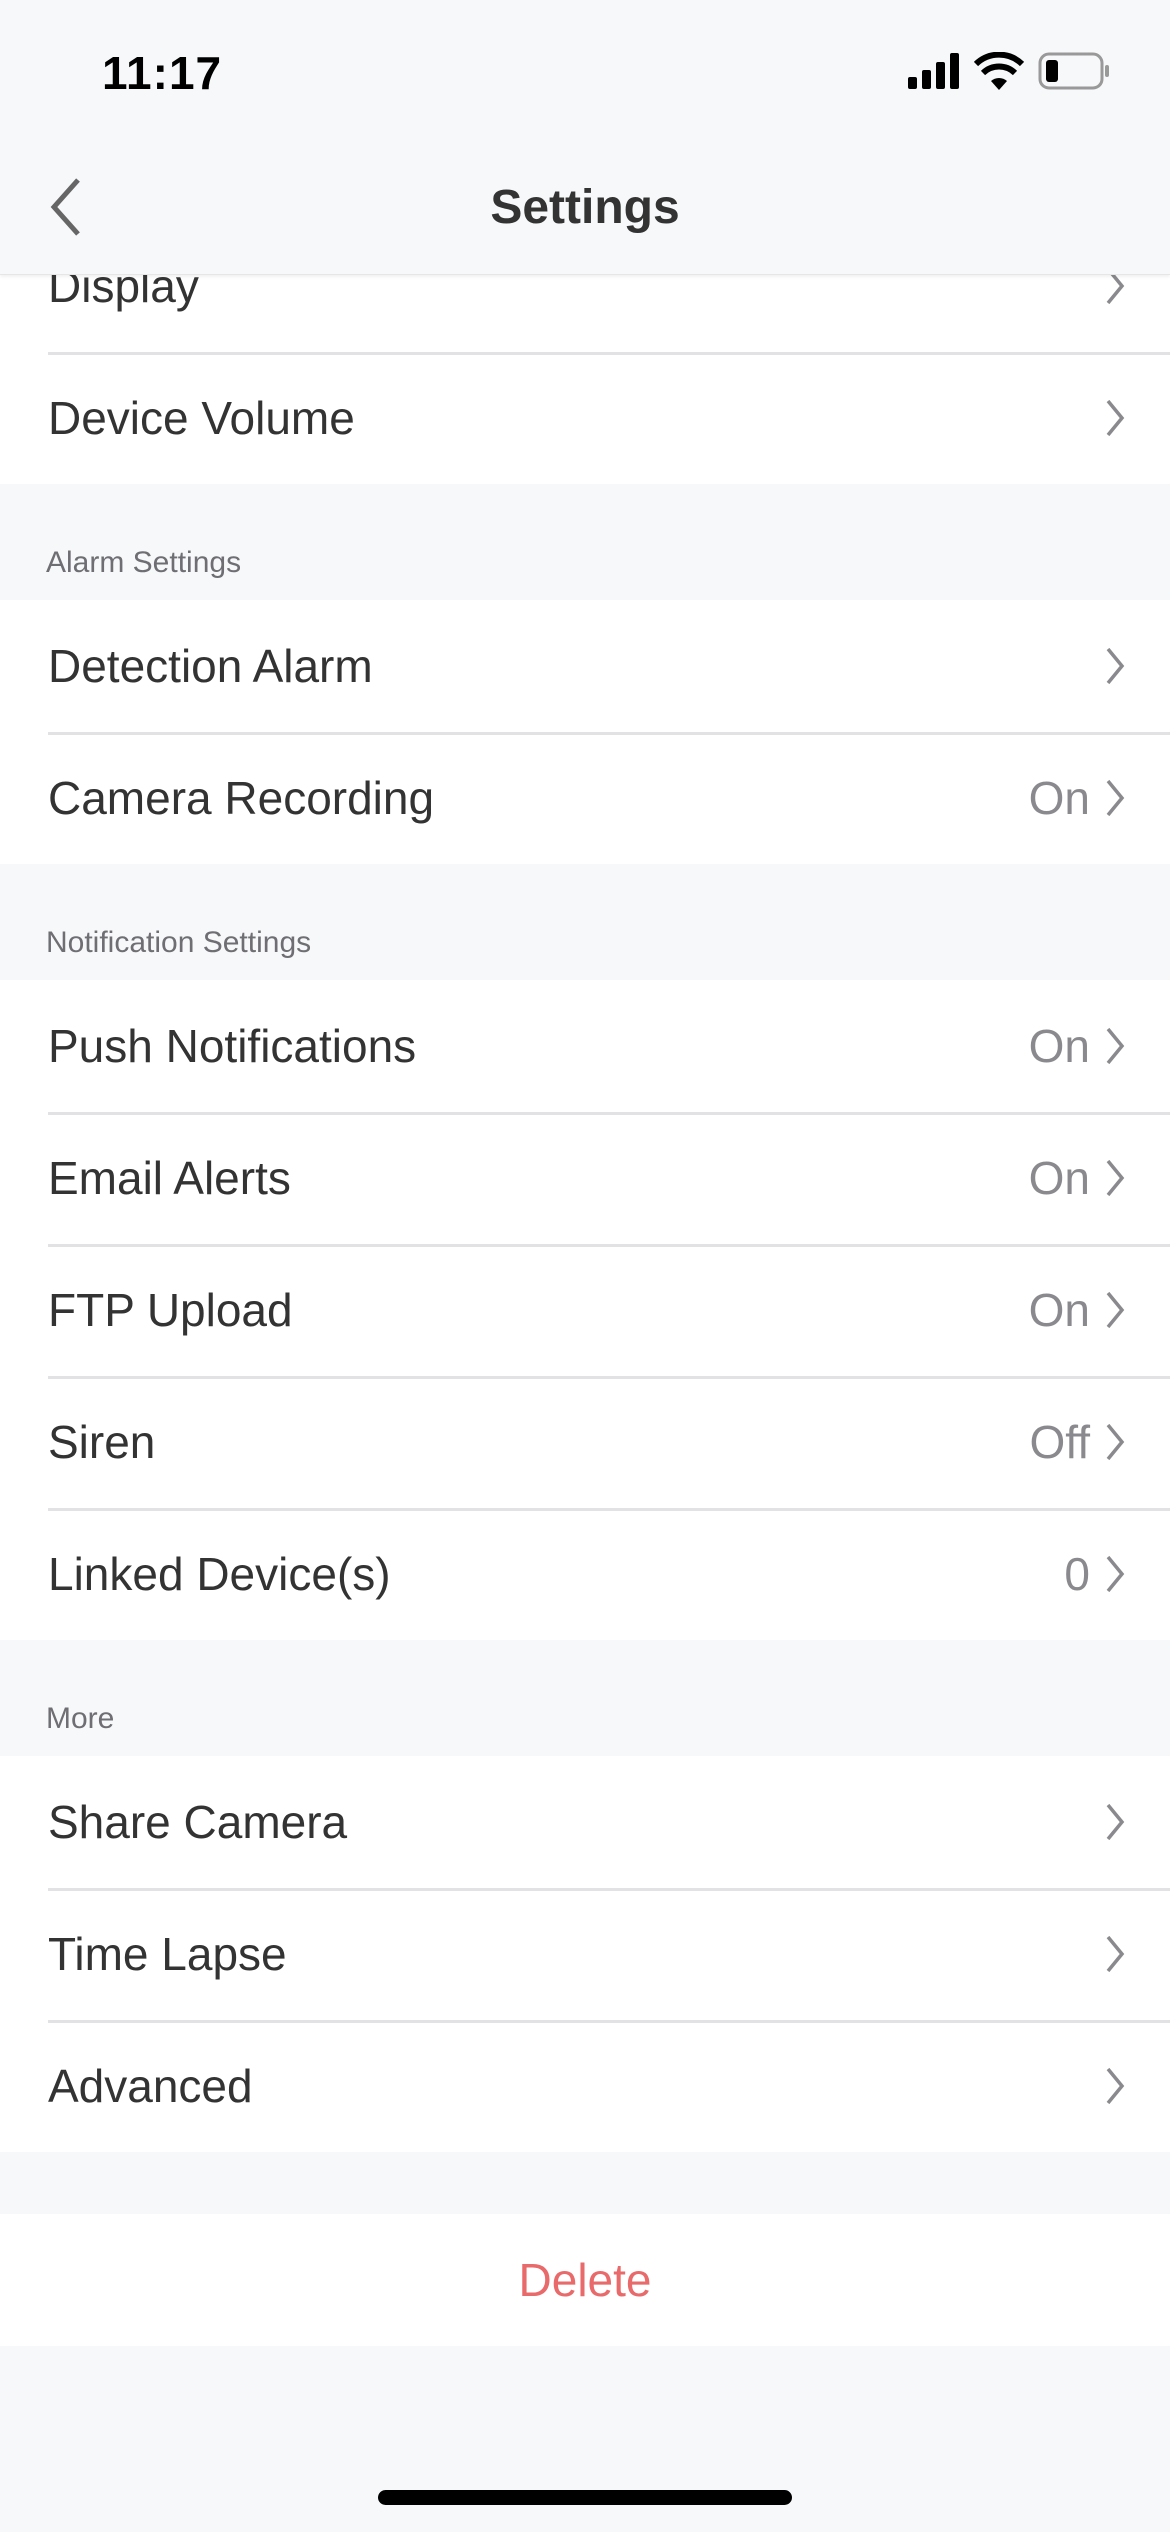 The width and height of the screenshot is (1170, 2532). What do you see at coordinates (585, 798) in the screenshot?
I see `row-camera-recording: Camera Recording On` at bounding box center [585, 798].